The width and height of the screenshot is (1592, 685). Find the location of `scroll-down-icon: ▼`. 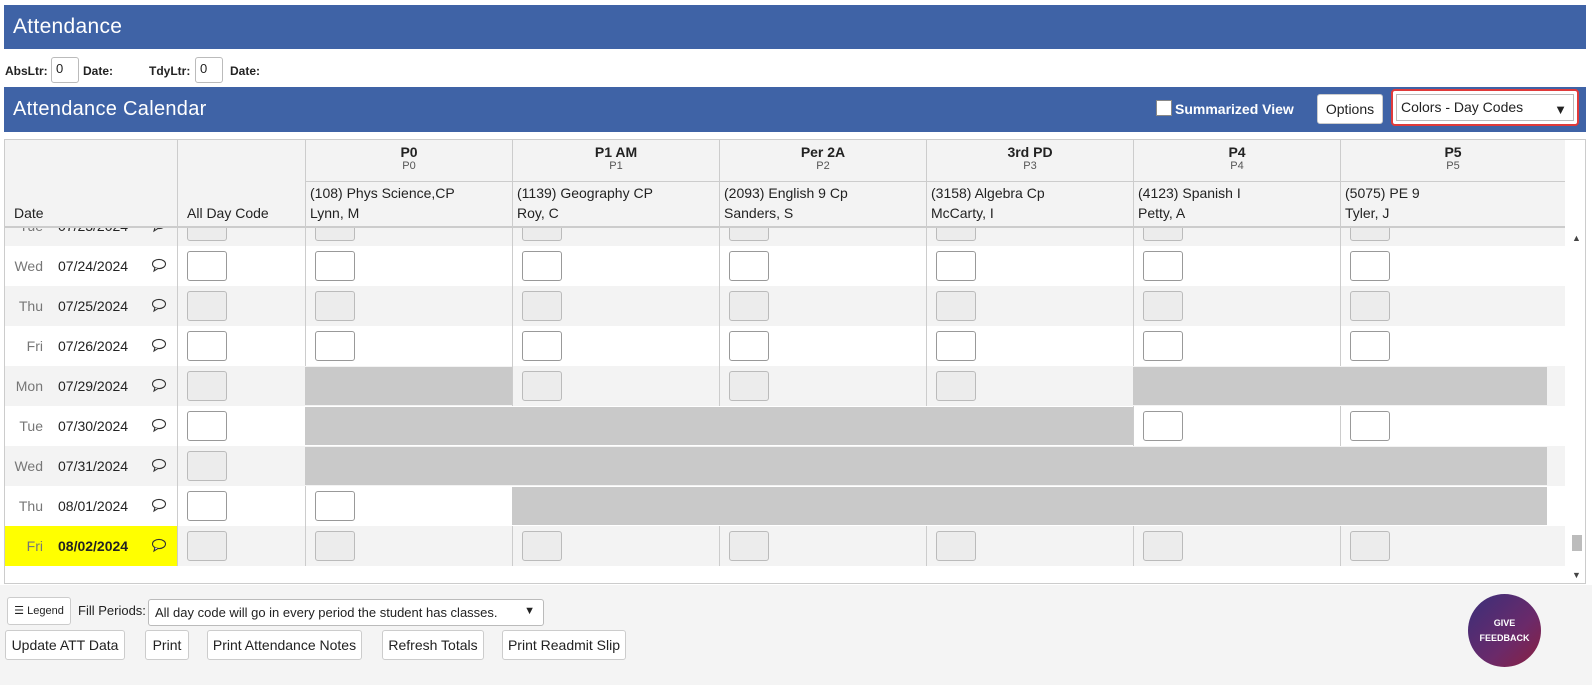

scroll-down-icon: ▼ is located at coordinates (1576, 575).